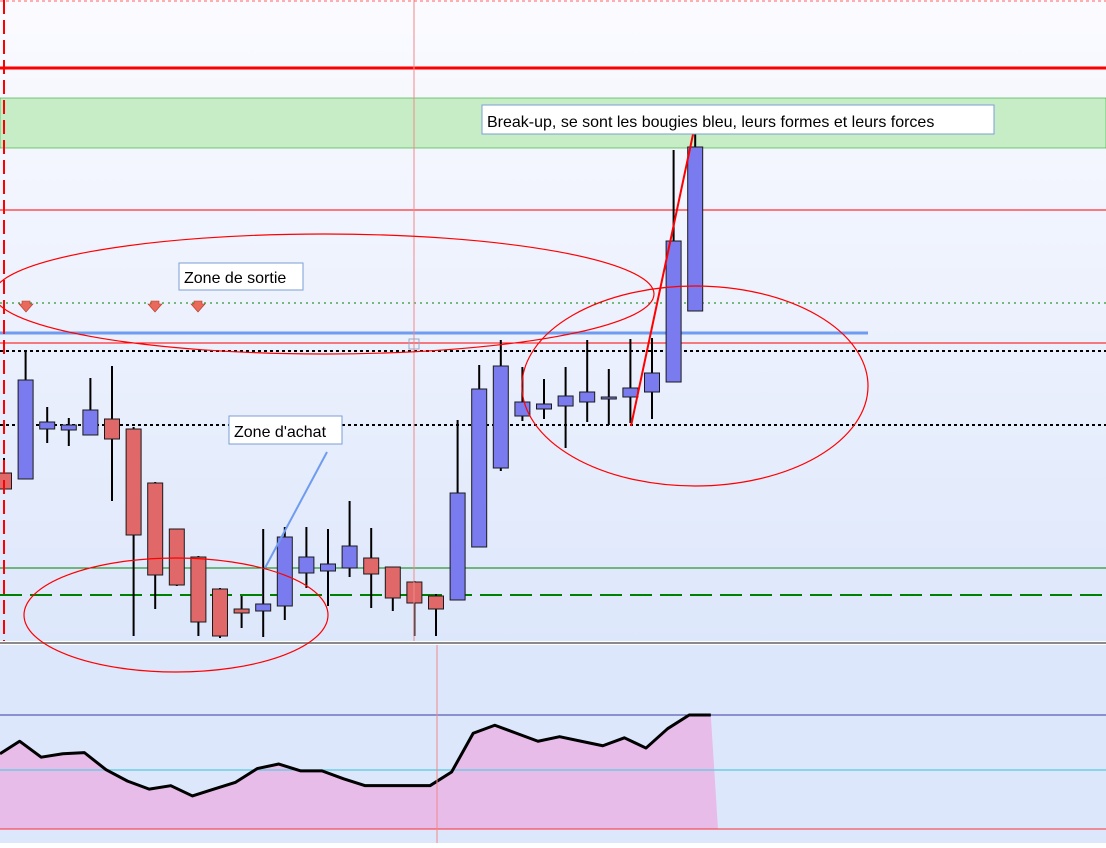 This screenshot has width=1106, height=848. I want to click on exit-zone-annotation: Zone de sortie, so click(241, 276).